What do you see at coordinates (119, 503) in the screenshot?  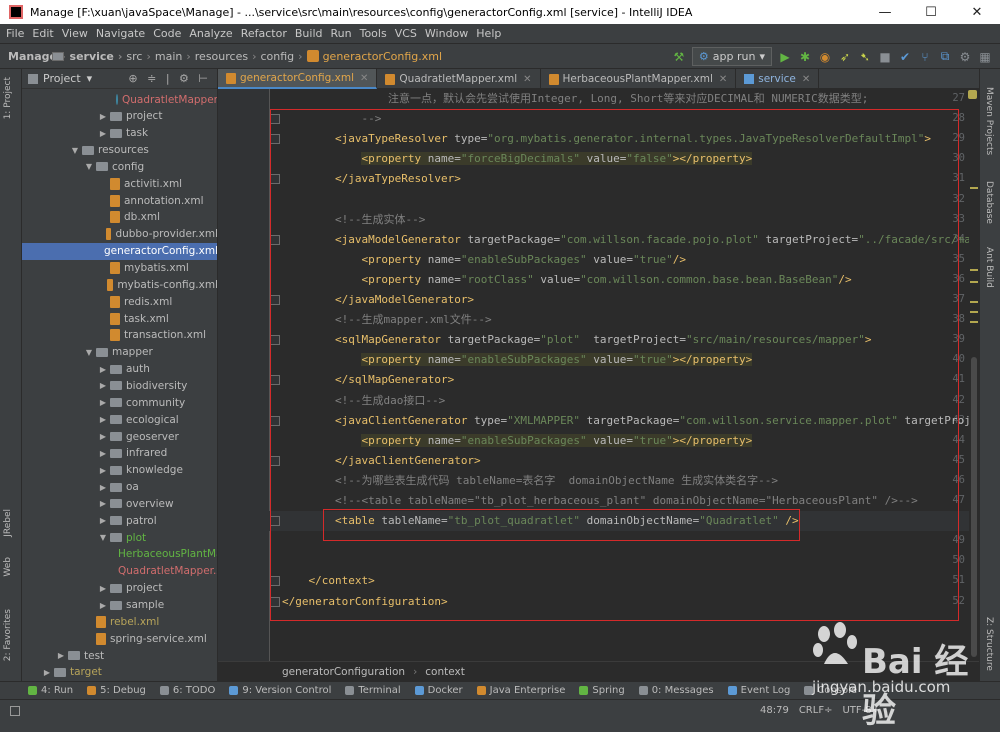 I see `tree-item: ▶ overview` at bounding box center [119, 503].